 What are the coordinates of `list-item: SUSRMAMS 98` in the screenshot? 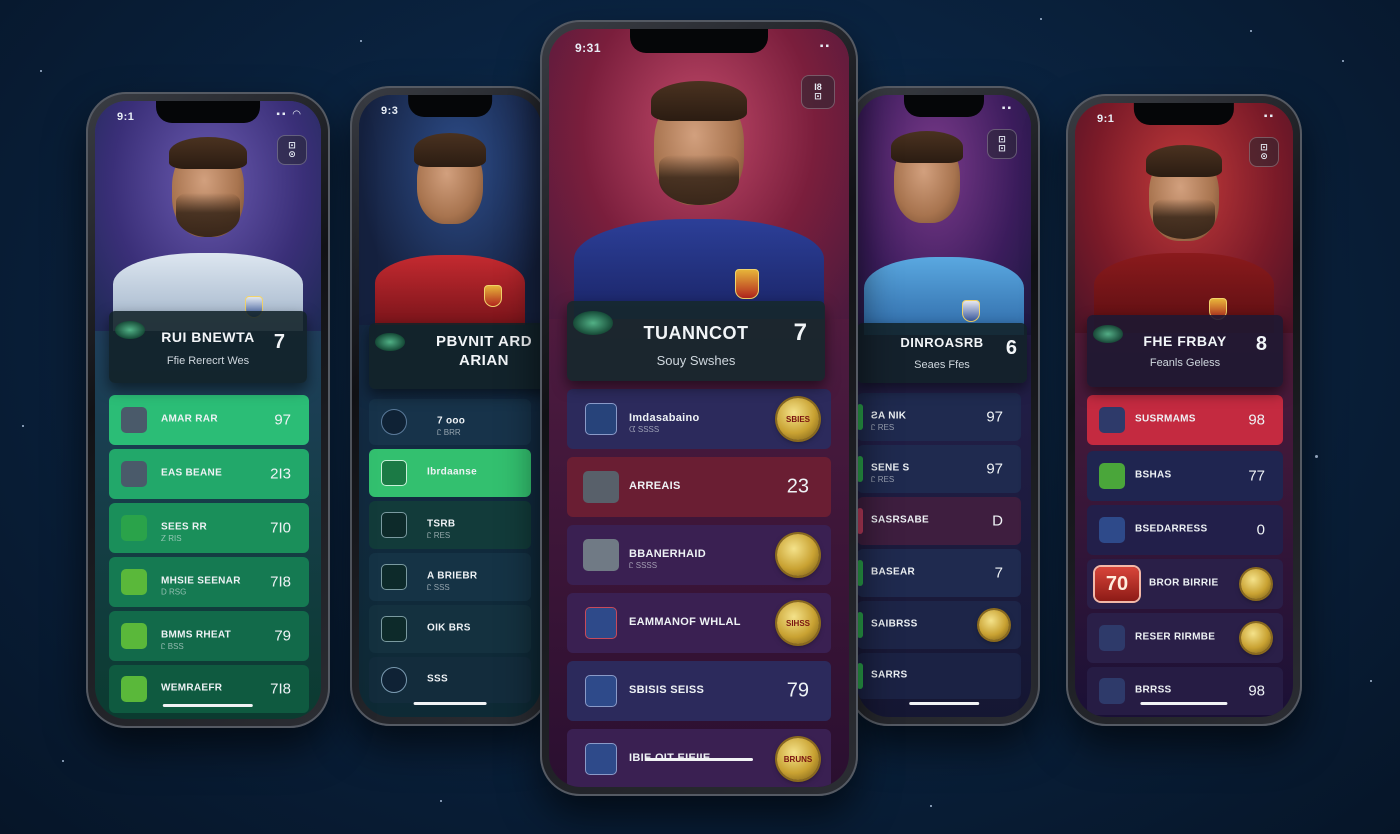 It's located at (1185, 420).